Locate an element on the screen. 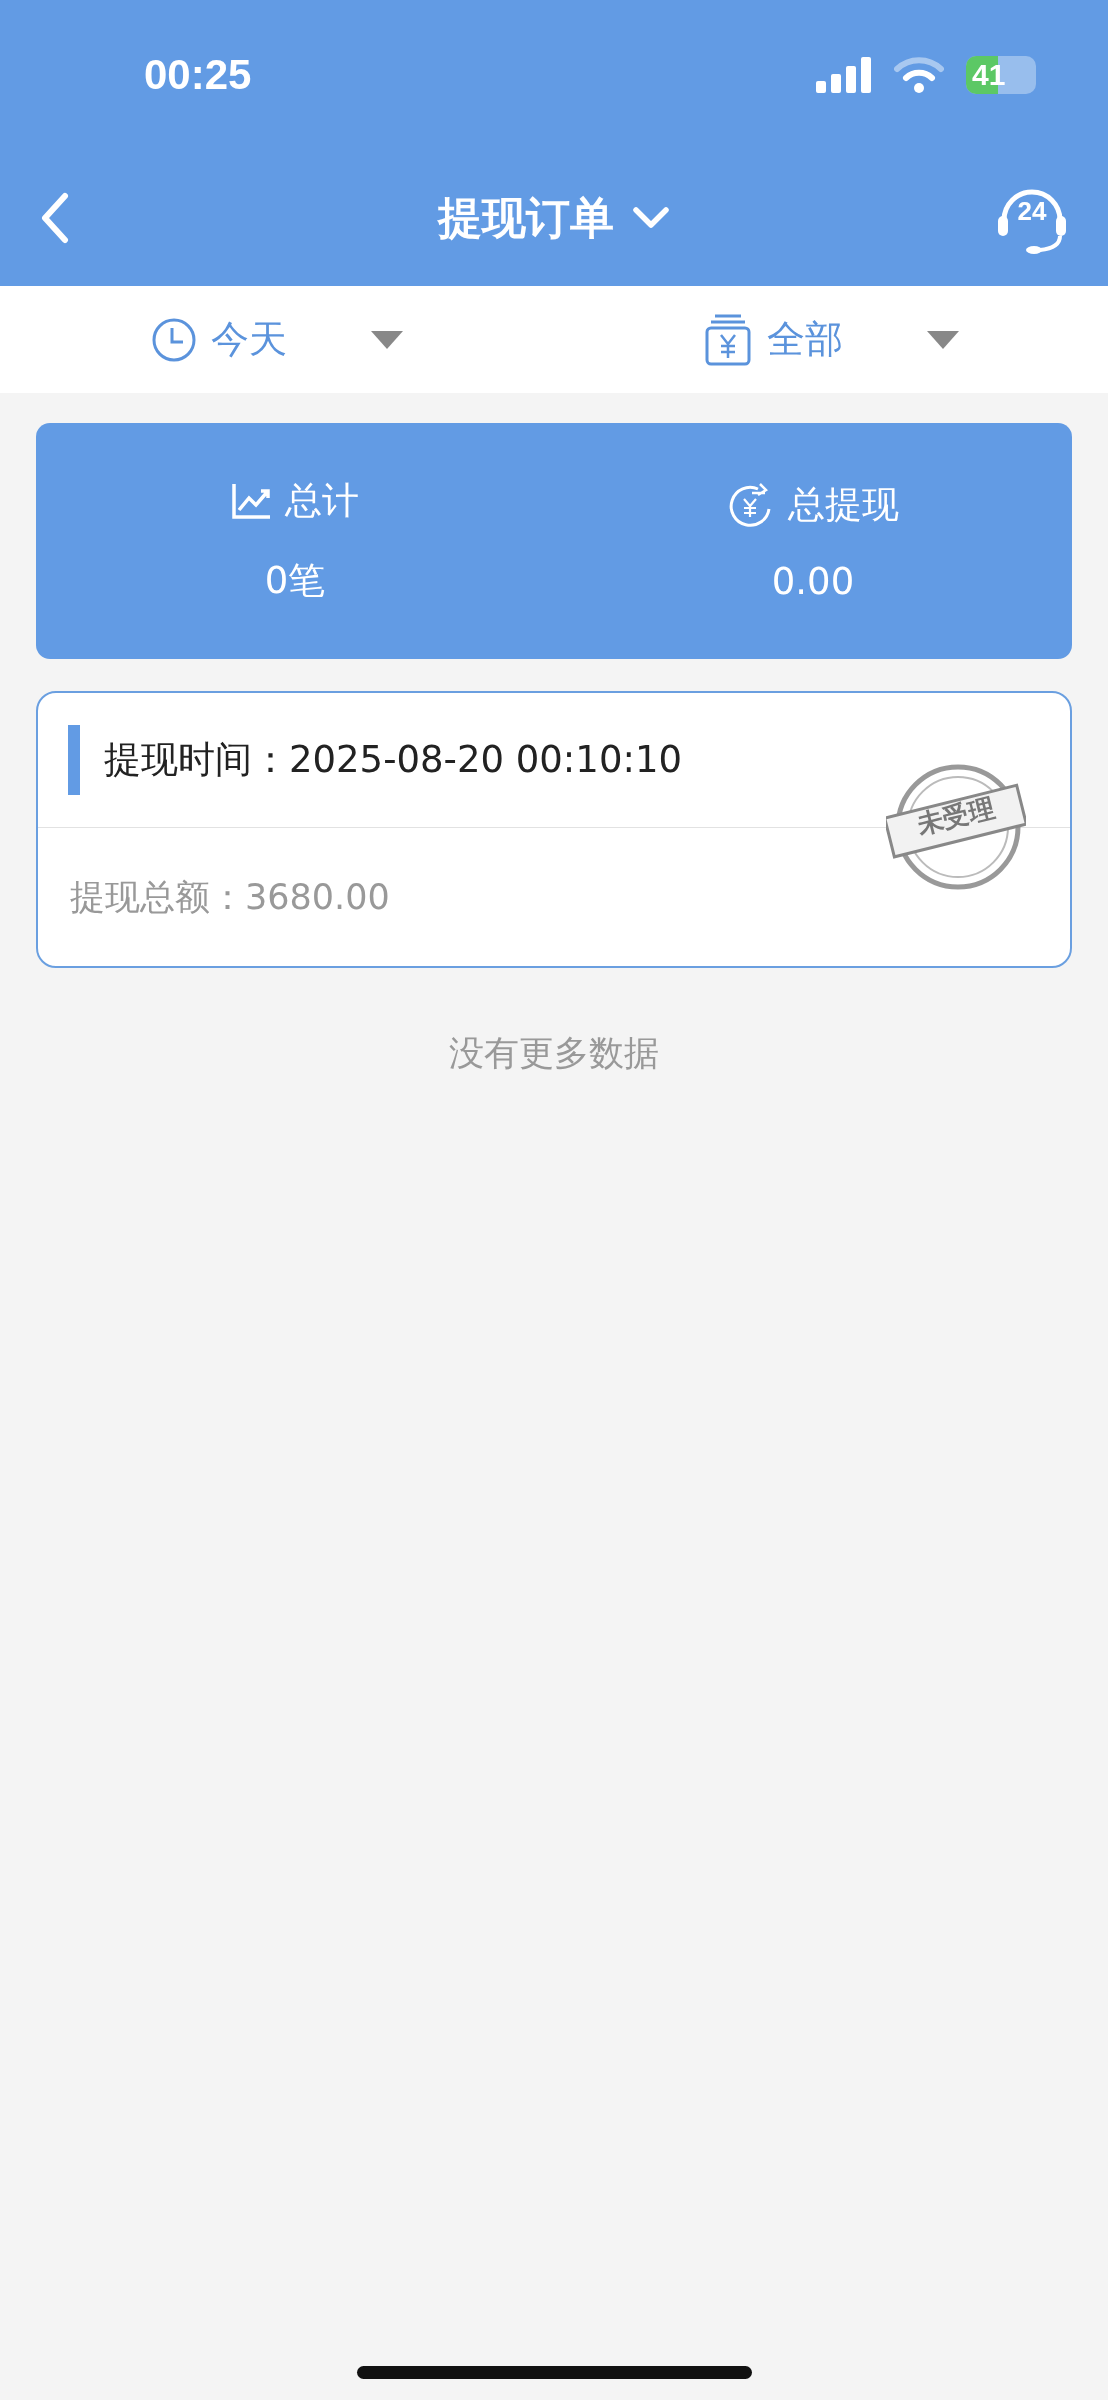 This screenshot has height=2400, width=1108. back-icon is located at coordinates (55, 218).